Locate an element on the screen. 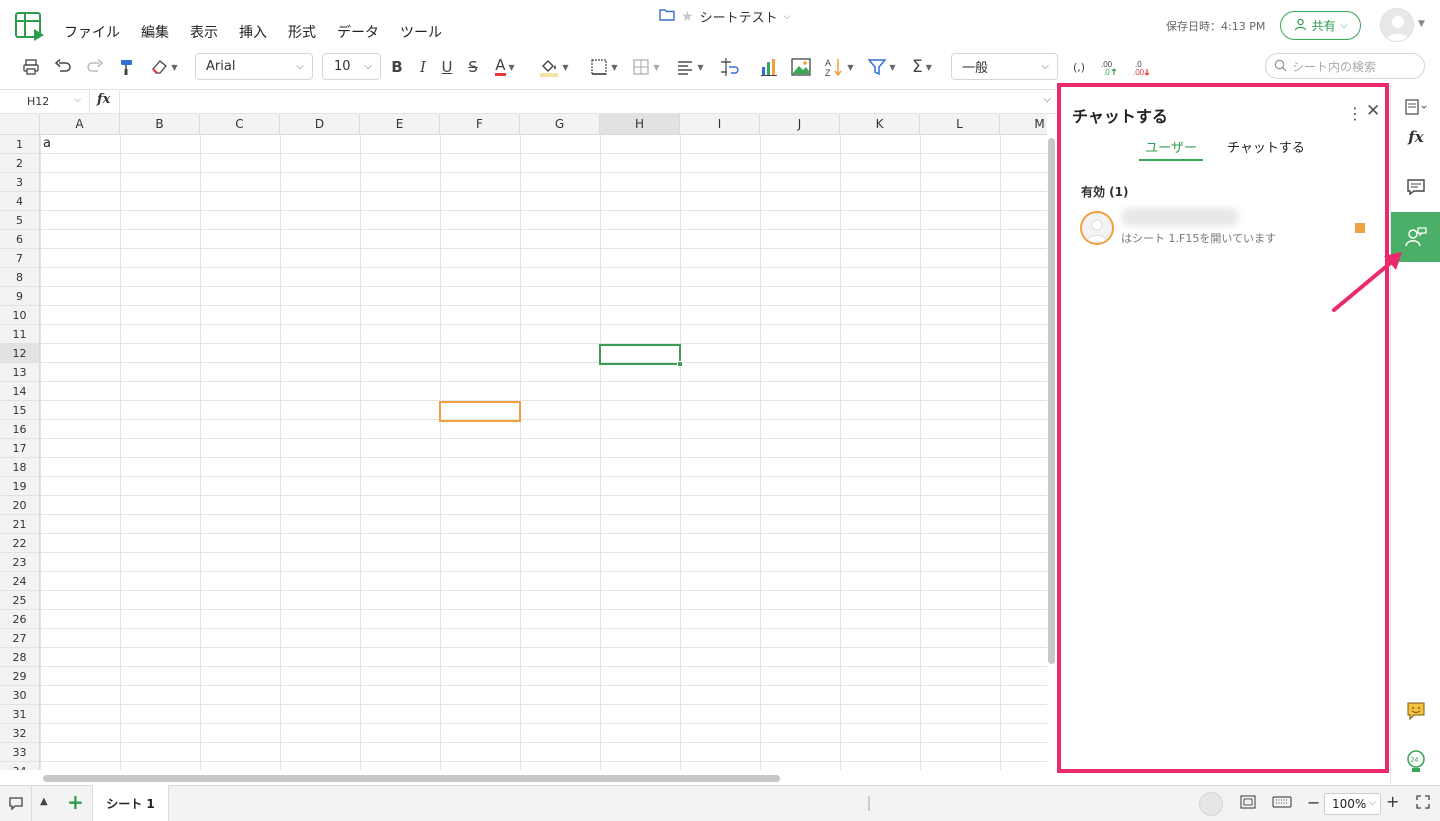 This screenshot has height=821, width=1440. menu-format: 形式 is located at coordinates (302, 32).